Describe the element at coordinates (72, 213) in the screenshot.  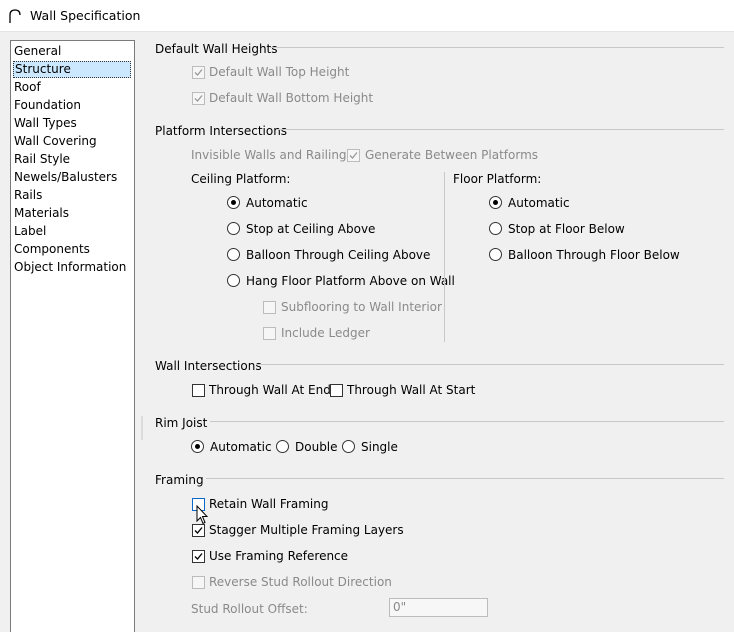
I see `sidebar-item-materials: Materials` at that location.